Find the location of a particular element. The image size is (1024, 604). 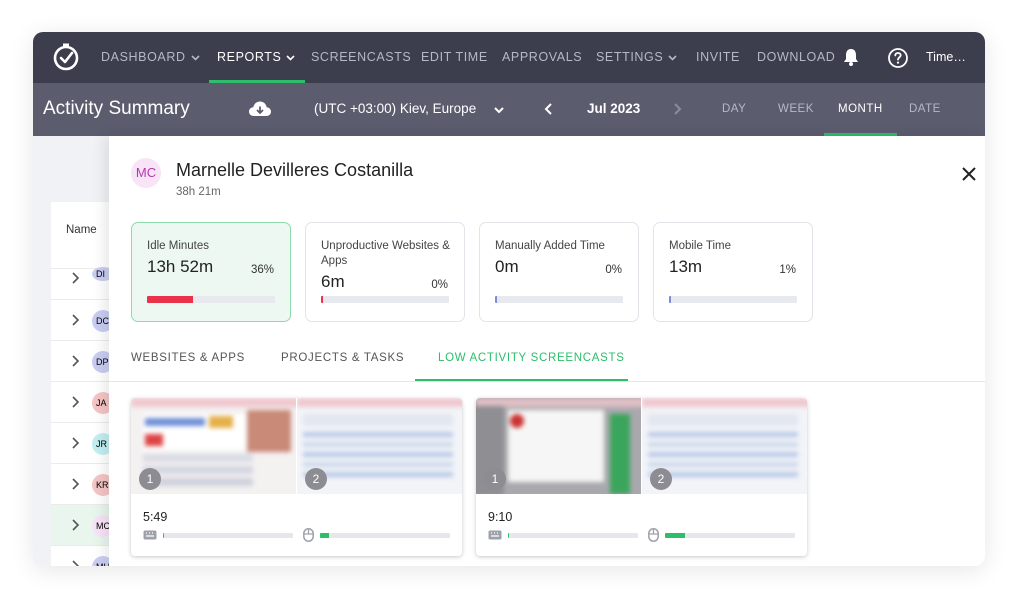

stat-card-idle-minutes: Idle Minutes 13h 52m 36% is located at coordinates (211, 272).